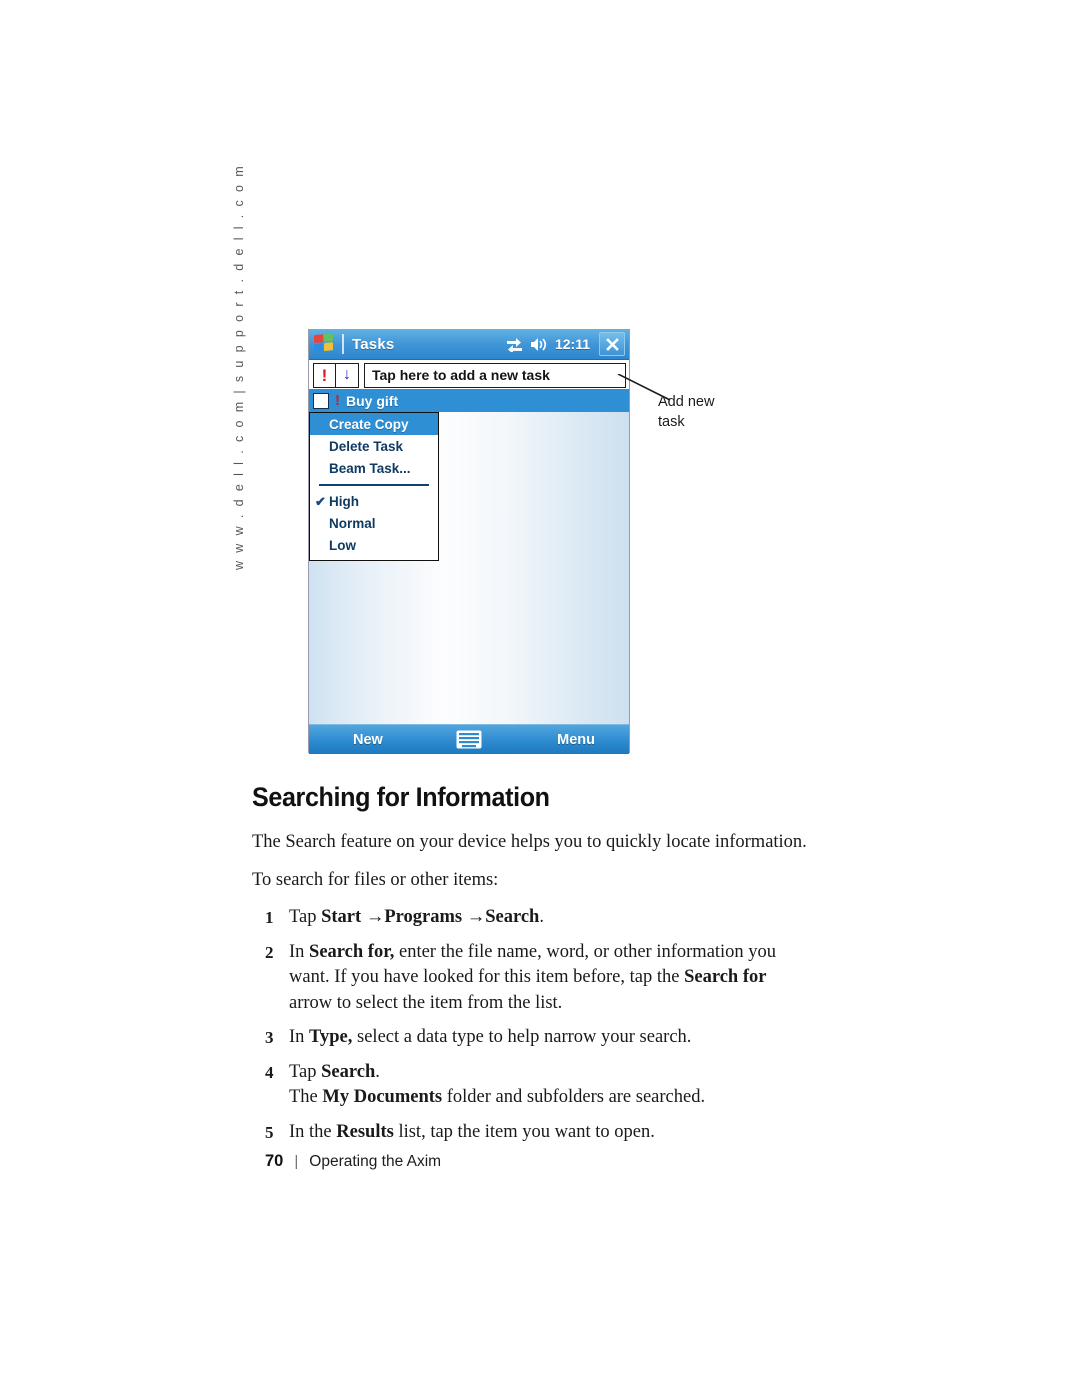  Describe the element at coordinates (331, 1037) in the screenshot. I see `emphasis-term: Type,` at that location.